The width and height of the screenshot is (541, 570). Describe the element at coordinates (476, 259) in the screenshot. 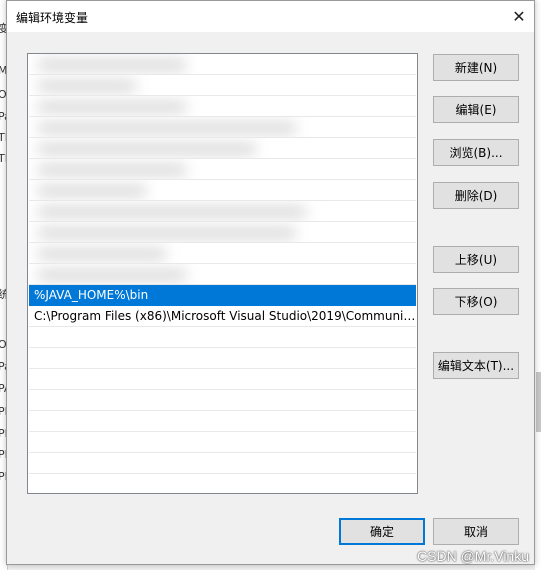

I see `move-up-button: 上移(U)` at that location.